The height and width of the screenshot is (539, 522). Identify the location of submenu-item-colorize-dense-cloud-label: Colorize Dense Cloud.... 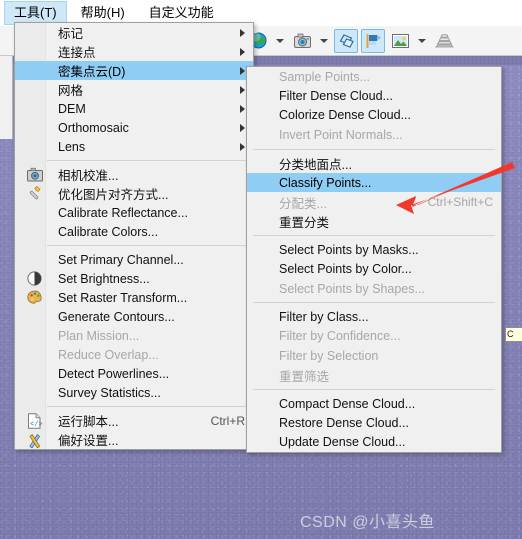
(345, 115).